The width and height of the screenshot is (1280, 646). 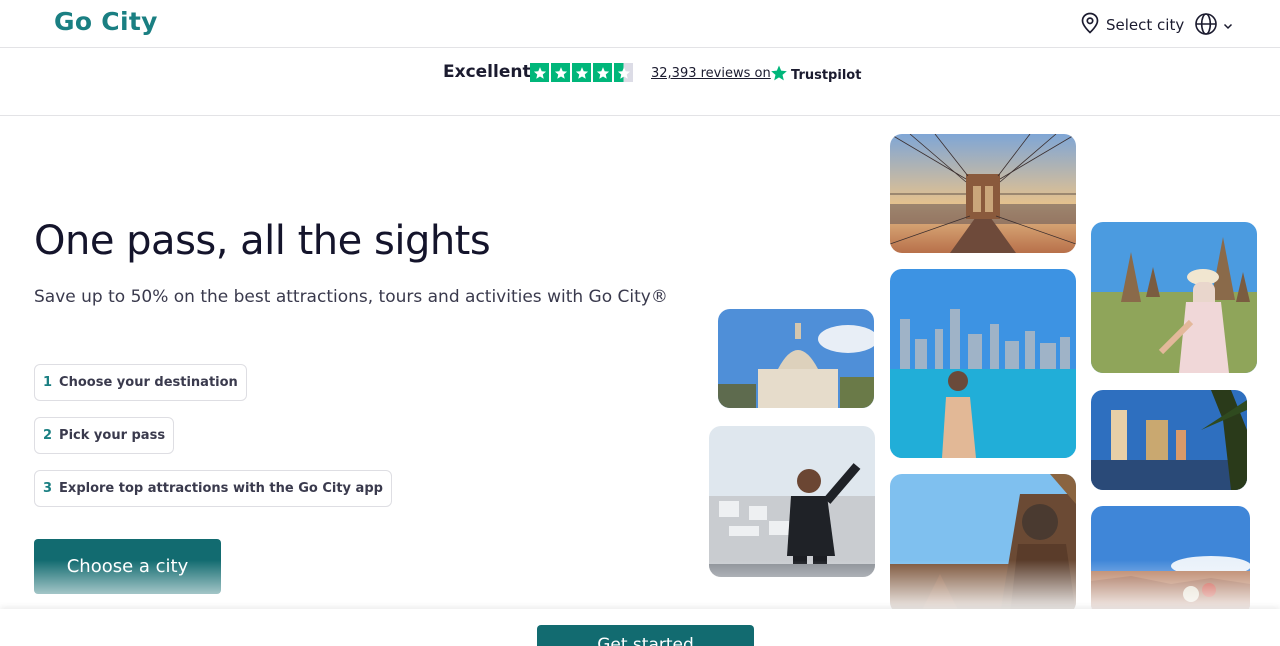 What do you see at coordinates (623, 72) in the screenshot?
I see `half-star-icon` at bounding box center [623, 72].